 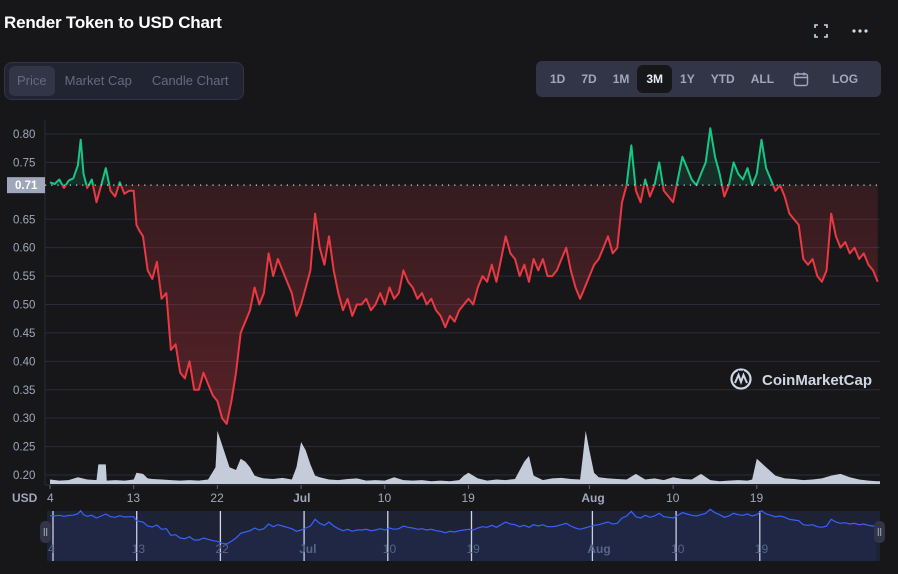 What do you see at coordinates (24, 334) in the screenshot?
I see `y-tick-label: 0.45` at bounding box center [24, 334].